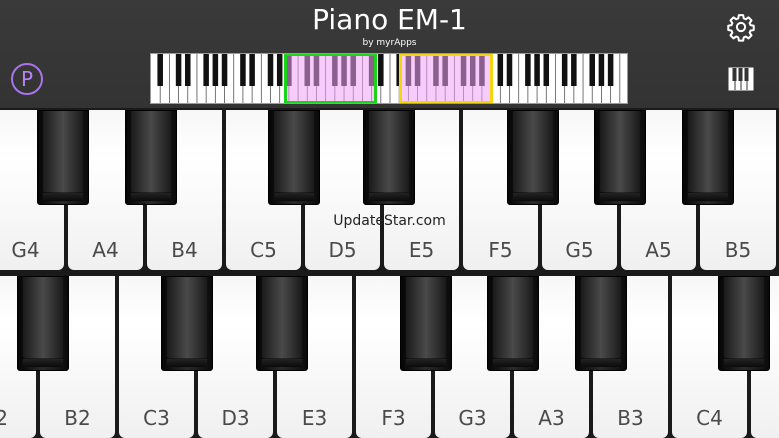 The width and height of the screenshot is (779, 438). Describe the element at coordinates (630, 418) in the screenshot. I see `key-label: B3` at that location.